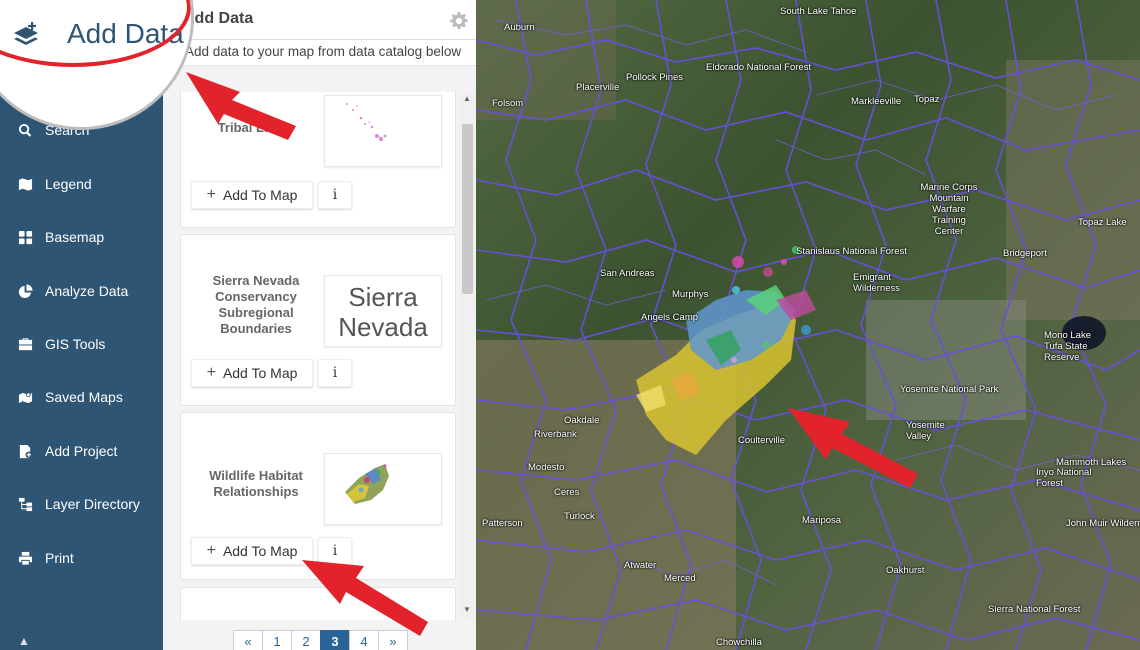  Describe the element at coordinates (1034, 609) in the screenshot. I see `map-label: Sierra National Forest` at that location.